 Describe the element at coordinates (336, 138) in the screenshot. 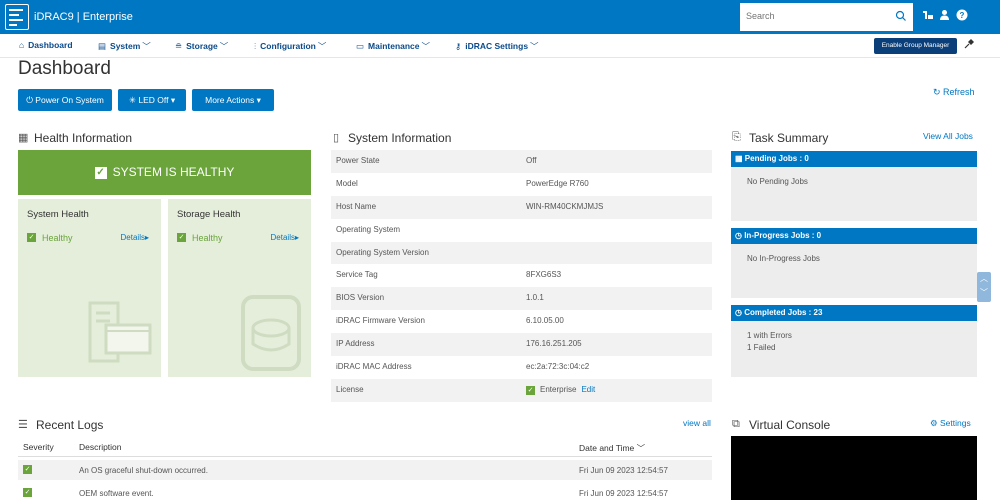

I see `document-icon: ▯` at that location.